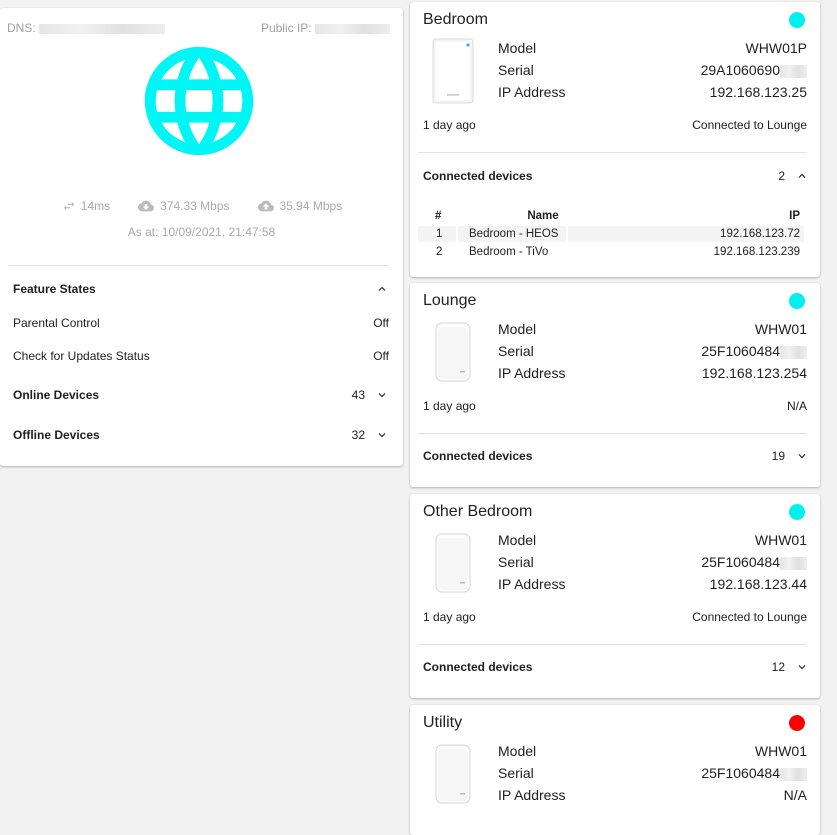 Image resolution: width=837 pixels, height=835 pixels. I want to click on speed-stats: 14ms 374.33 Mbps 35.94 Mbps, so click(201, 206).